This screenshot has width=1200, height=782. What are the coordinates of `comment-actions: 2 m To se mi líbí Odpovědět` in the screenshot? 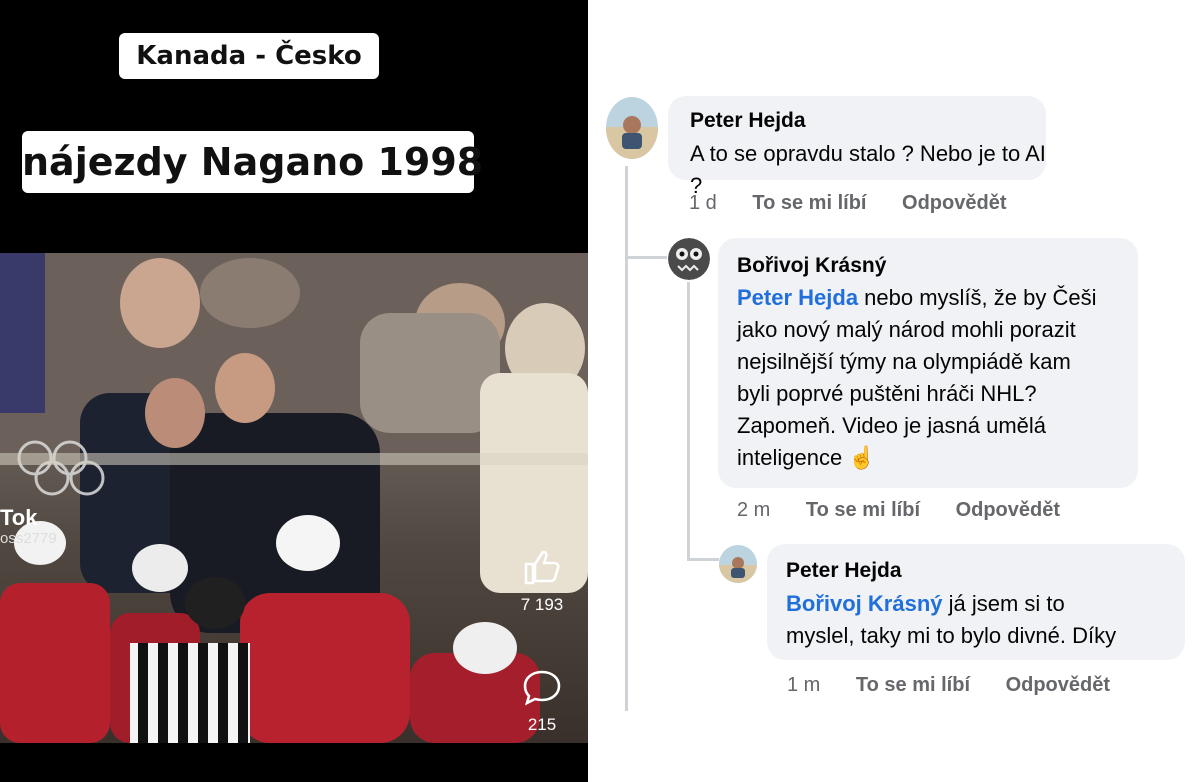 It's located at (913, 510).